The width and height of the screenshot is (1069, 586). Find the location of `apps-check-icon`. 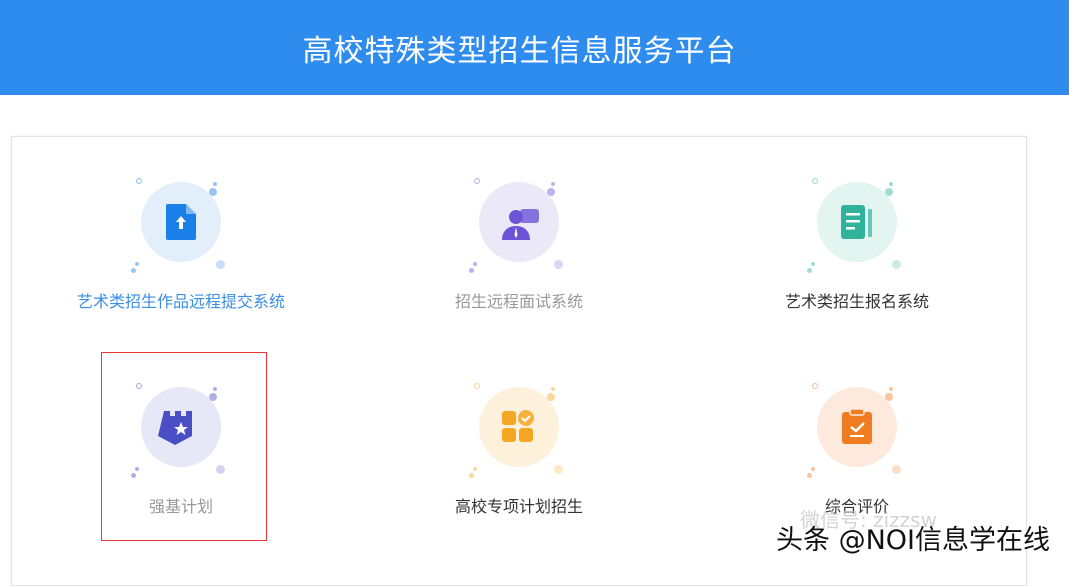

apps-check-icon is located at coordinates (519, 427).